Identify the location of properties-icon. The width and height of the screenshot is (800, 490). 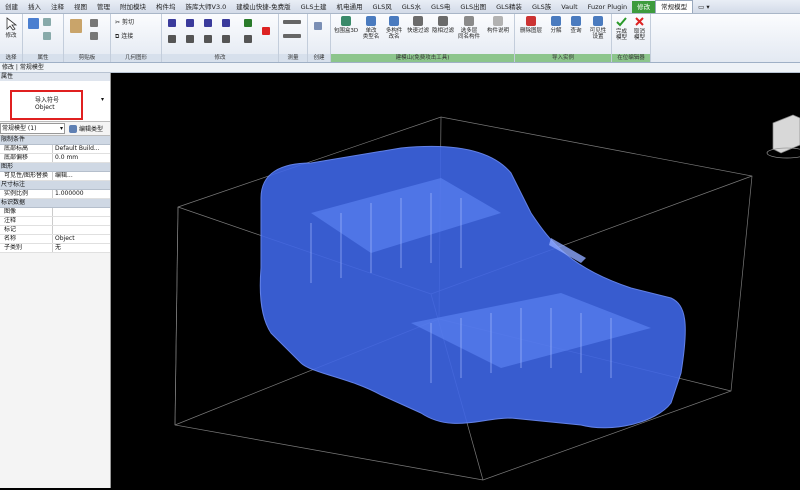
(33, 23).